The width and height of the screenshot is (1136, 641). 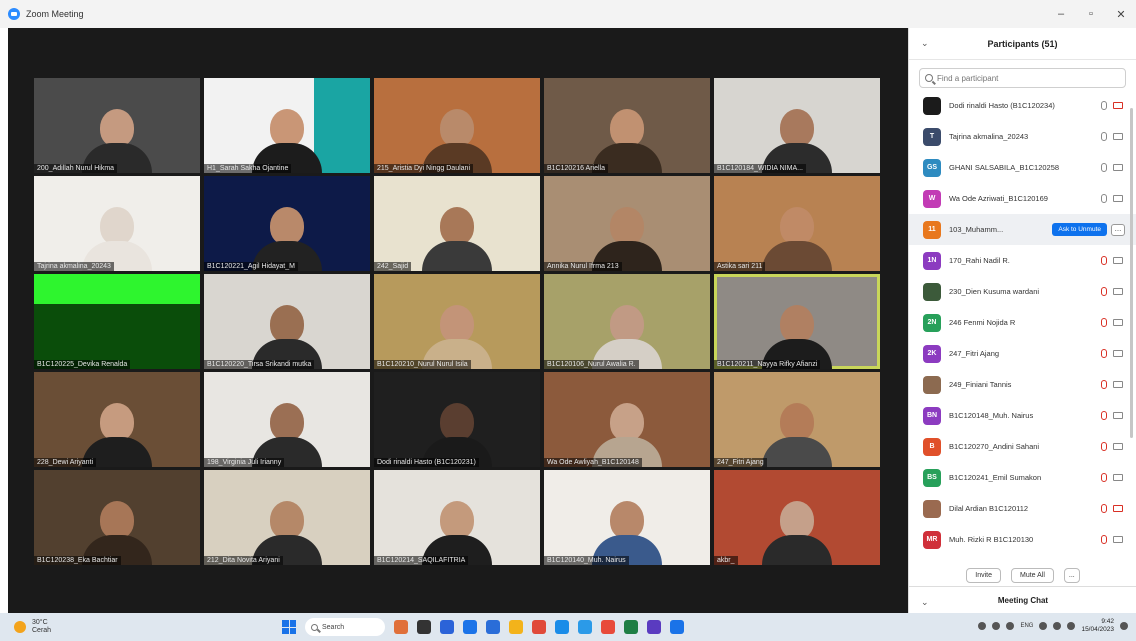 I want to click on participant-row: BN B1C120148_Muh. Nairus, so click(x=1022, y=415).